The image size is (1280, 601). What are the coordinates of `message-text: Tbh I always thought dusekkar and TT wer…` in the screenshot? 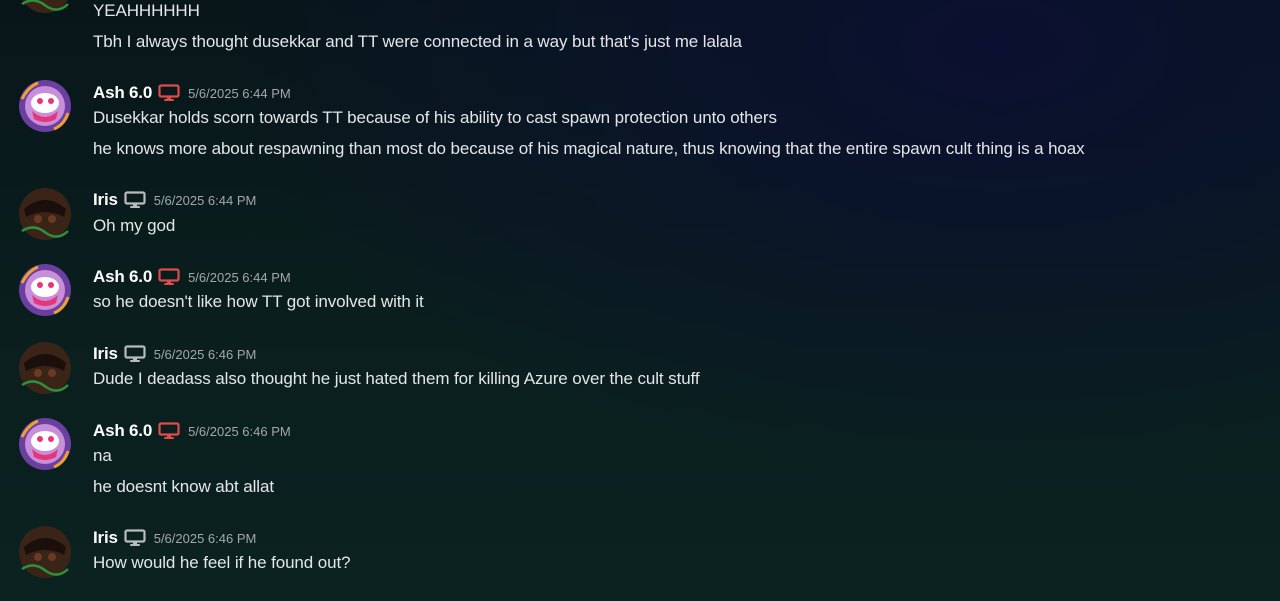 It's located at (417, 41).